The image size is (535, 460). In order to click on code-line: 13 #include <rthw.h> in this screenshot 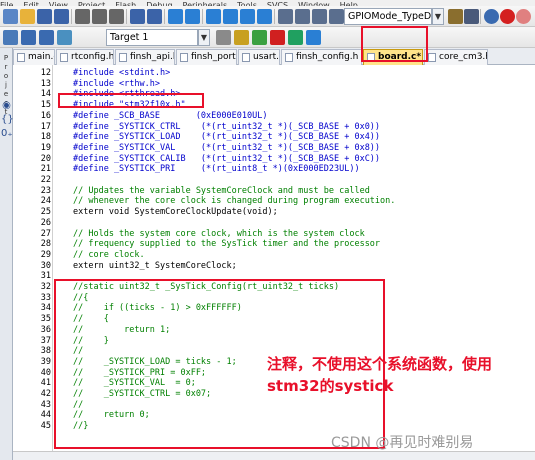, I will do `click(274, 84)`.